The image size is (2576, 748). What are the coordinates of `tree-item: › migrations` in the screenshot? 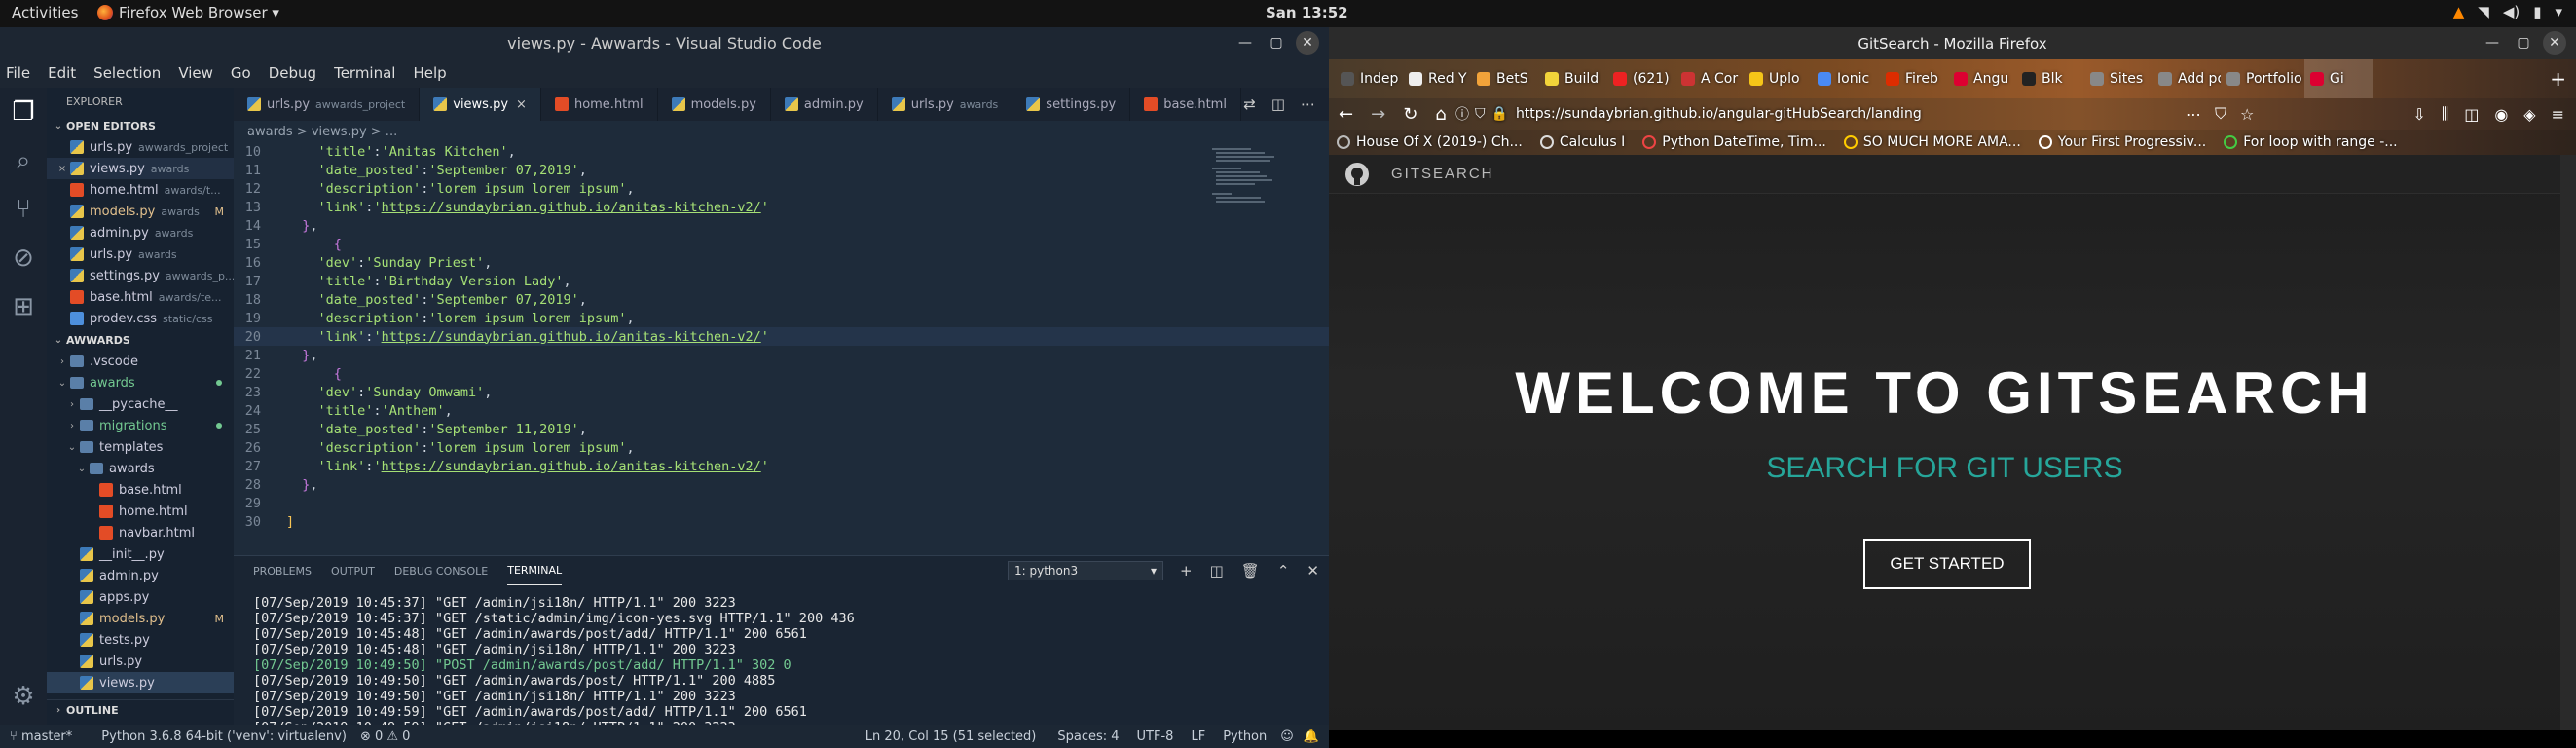 It's located at (140, 426).